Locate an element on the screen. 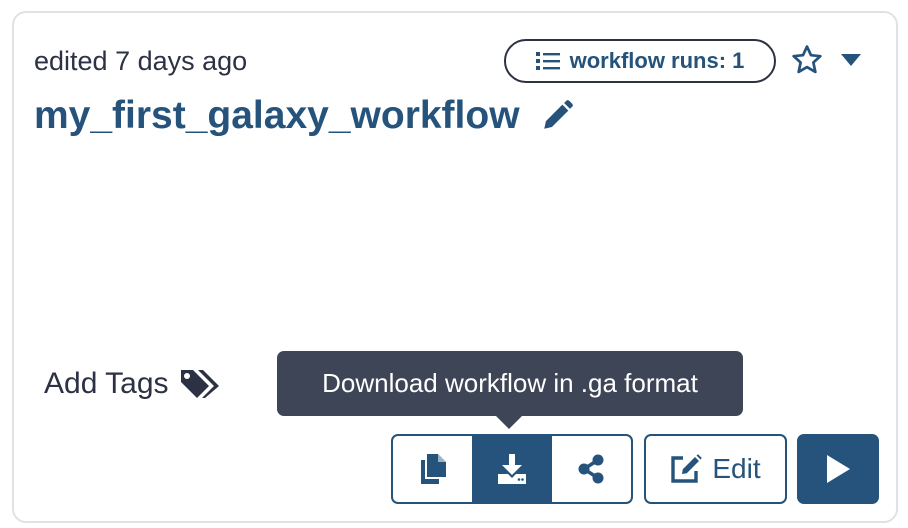  workflow-runs-badge: workflow runs: 1 is located at coordinates (640, 61).